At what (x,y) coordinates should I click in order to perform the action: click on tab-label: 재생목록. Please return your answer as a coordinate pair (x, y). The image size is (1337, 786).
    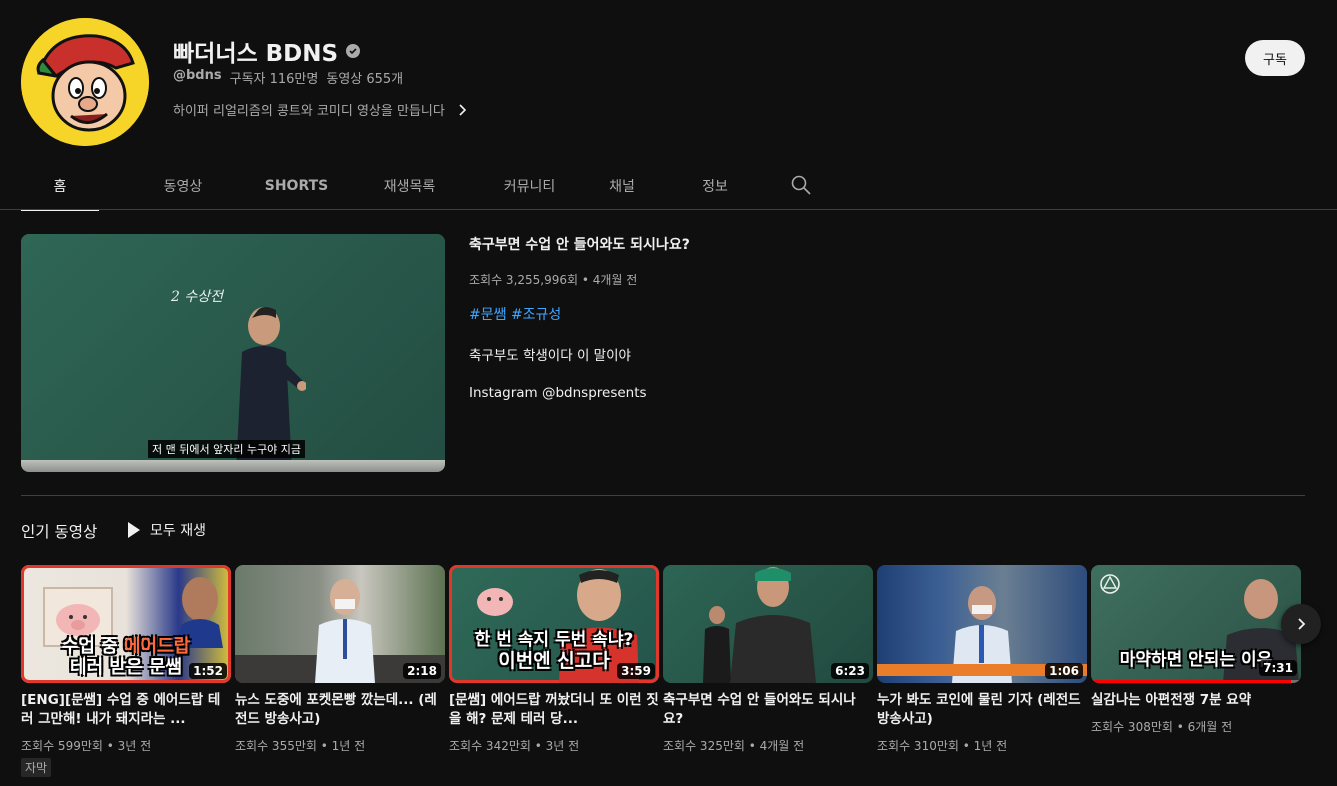
    Looking at the image, I should click on (409, 187).